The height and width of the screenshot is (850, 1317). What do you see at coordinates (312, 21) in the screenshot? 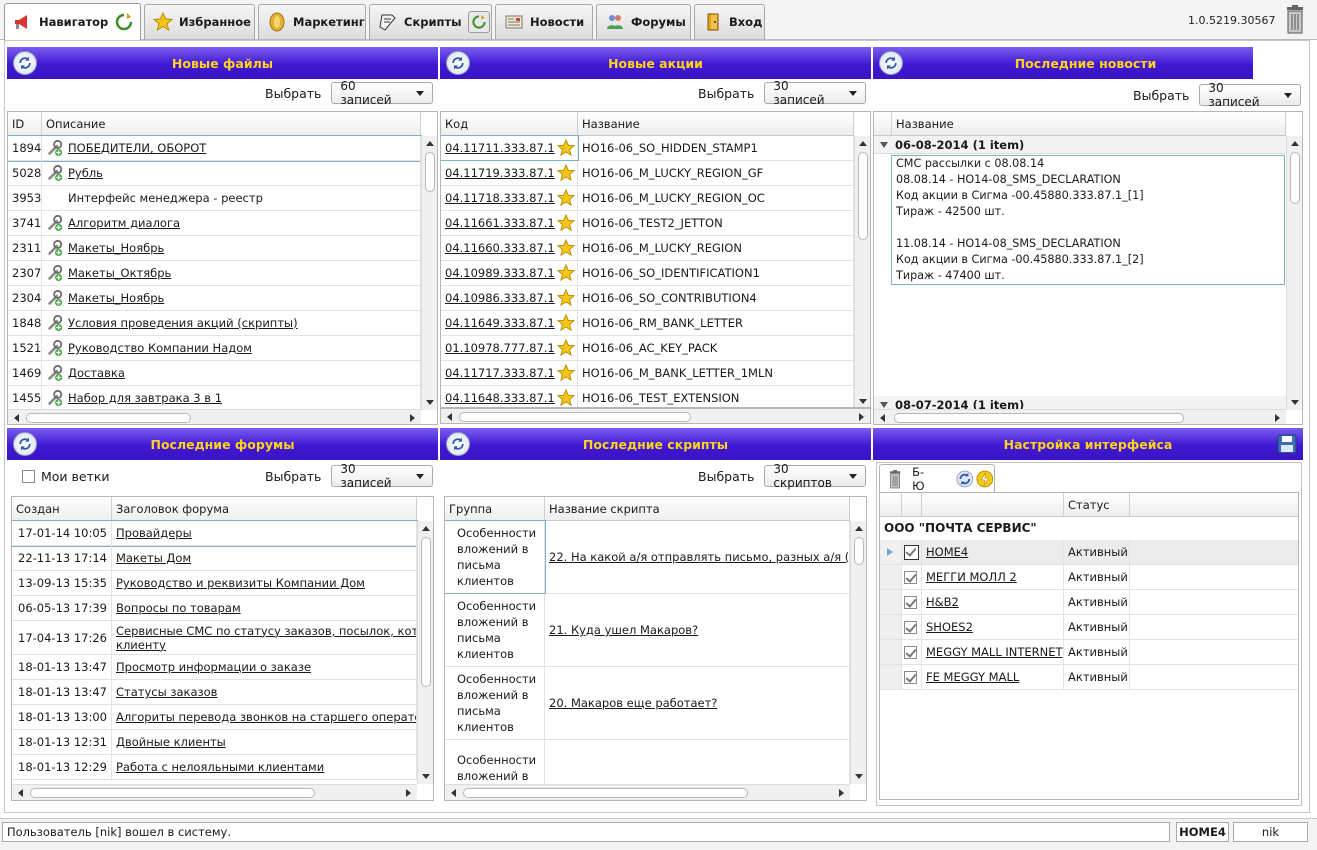
I see `tab-marketing: Маркетинг` at bounding box center [312, 21].